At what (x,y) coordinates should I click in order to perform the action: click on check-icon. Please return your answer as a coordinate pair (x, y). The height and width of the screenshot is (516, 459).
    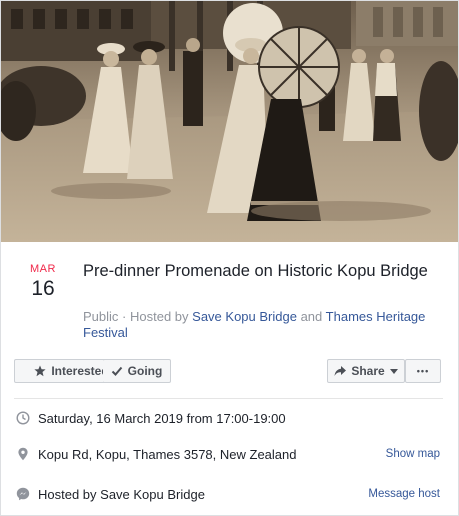
    Looking at the image, I should click on (116, 371).